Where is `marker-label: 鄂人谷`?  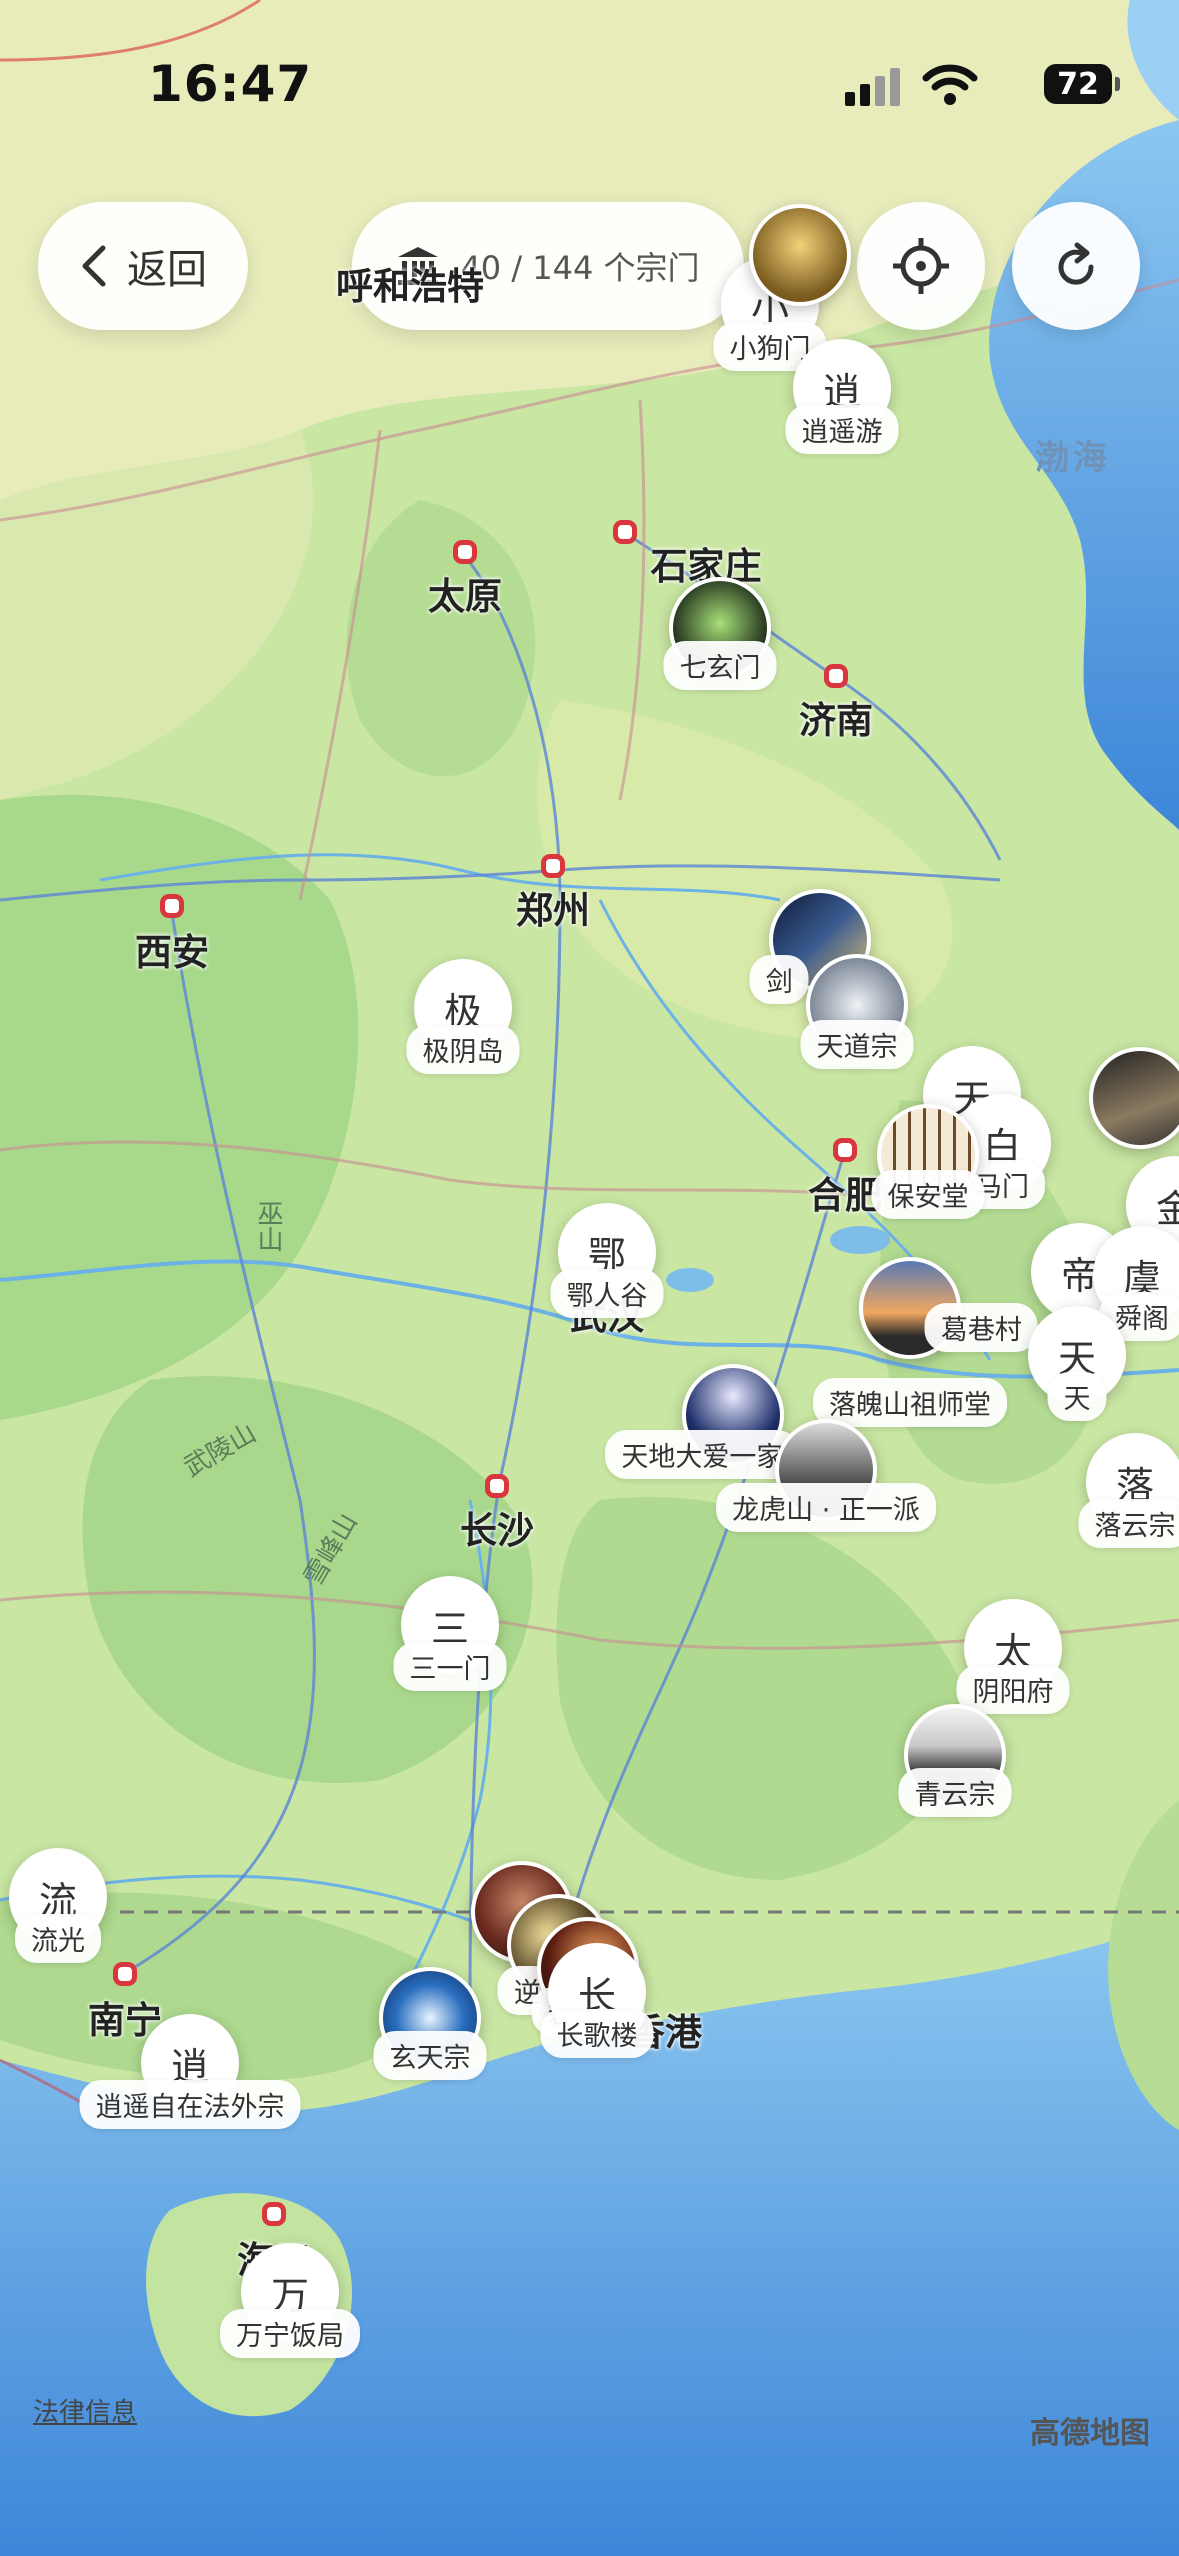
marker-label: 鄂人谷 is located at coordinates (607, 1293).